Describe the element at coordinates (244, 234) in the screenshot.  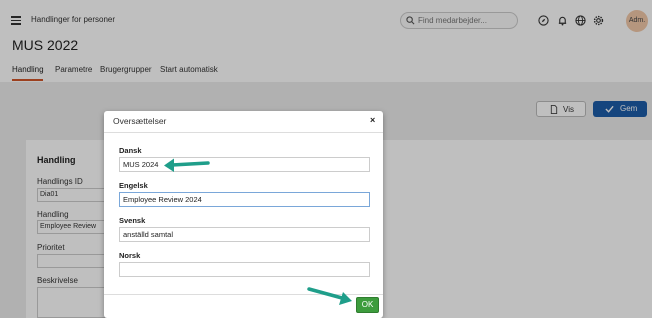
I see `svensk-input: anställd samtal` at that location.